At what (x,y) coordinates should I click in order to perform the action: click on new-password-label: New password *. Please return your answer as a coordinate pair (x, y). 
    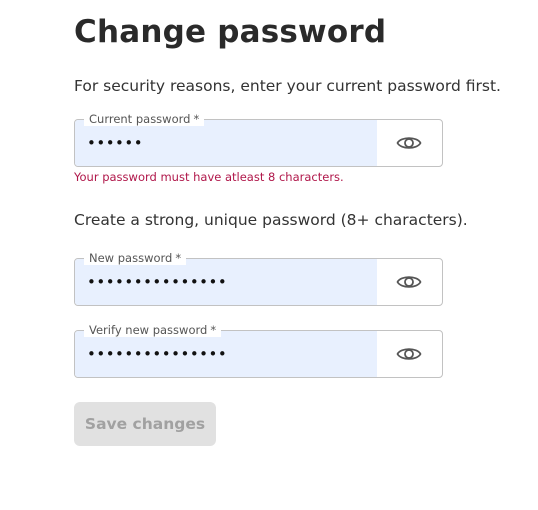
    Looking at the image, I should click on (135, 258).